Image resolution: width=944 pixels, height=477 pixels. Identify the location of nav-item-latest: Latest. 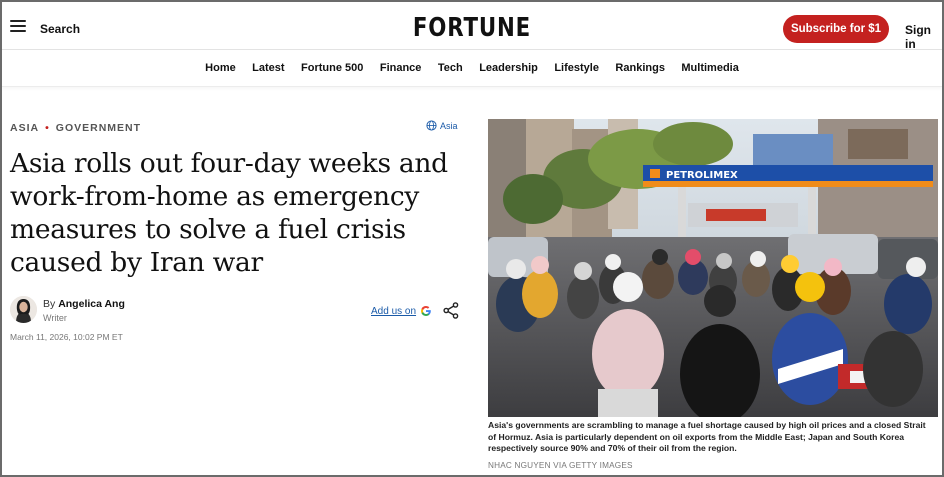
(268, 68).